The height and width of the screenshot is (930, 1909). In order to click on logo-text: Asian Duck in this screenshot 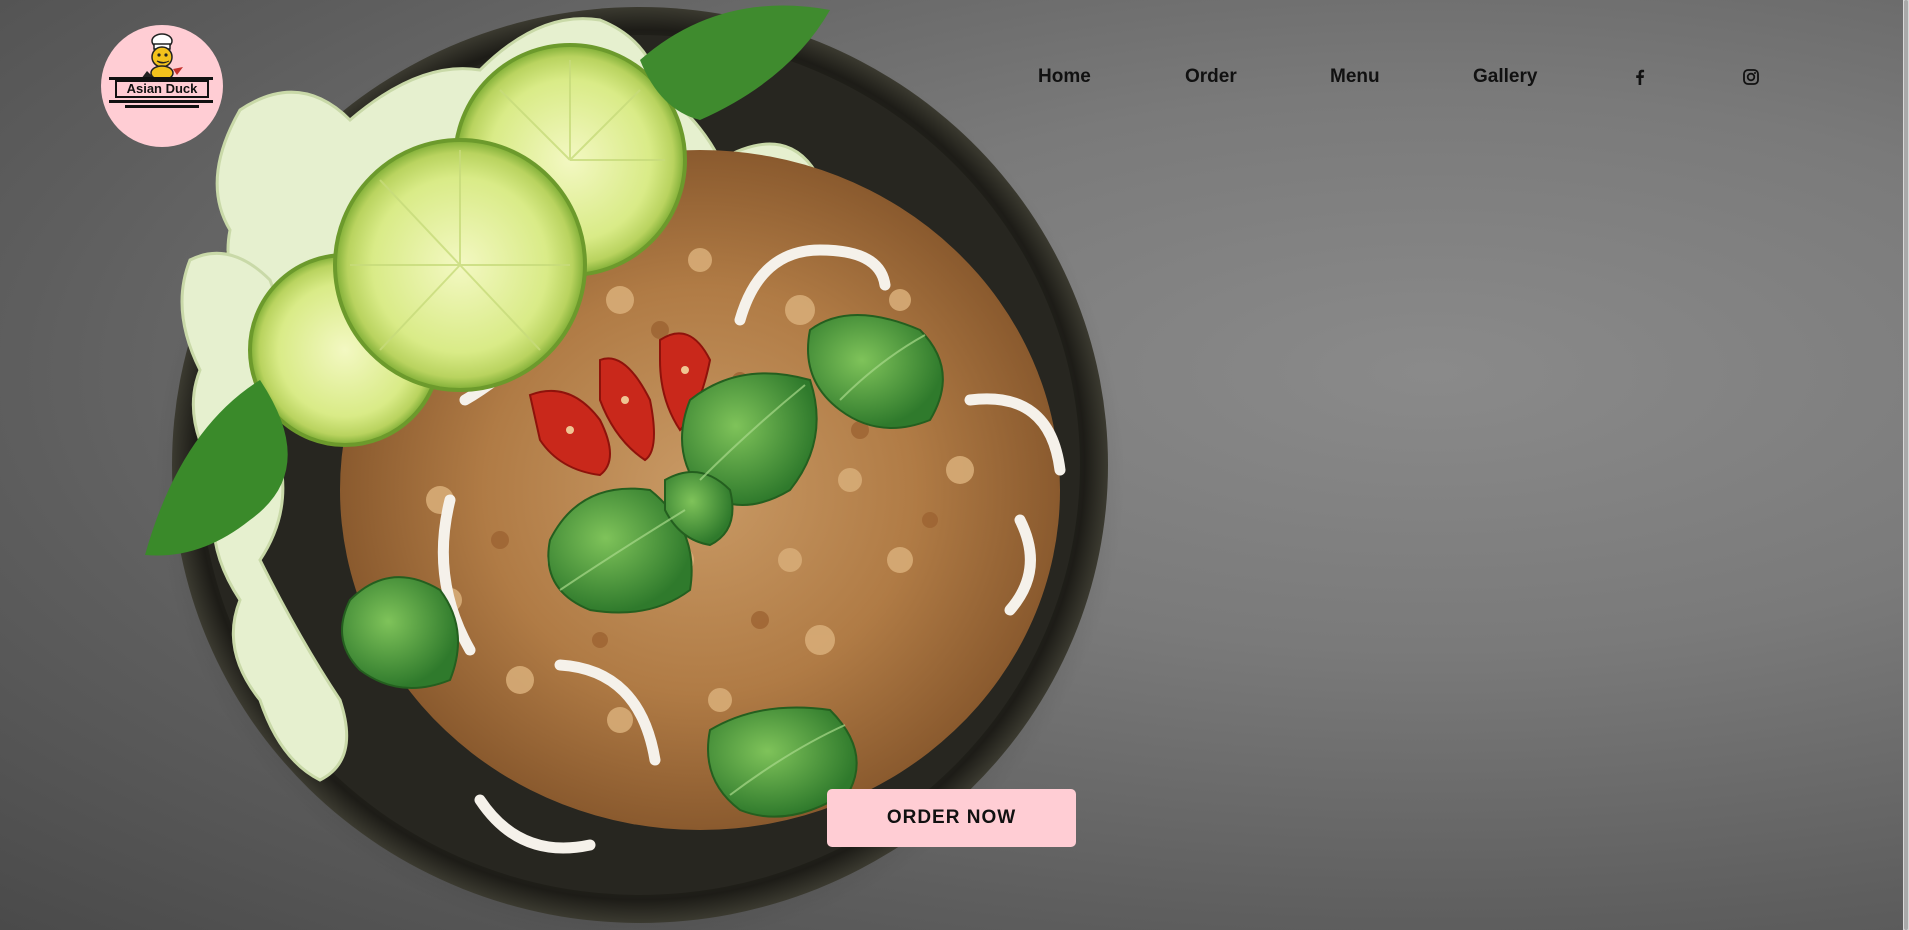, I will do `click(162, 89)`.